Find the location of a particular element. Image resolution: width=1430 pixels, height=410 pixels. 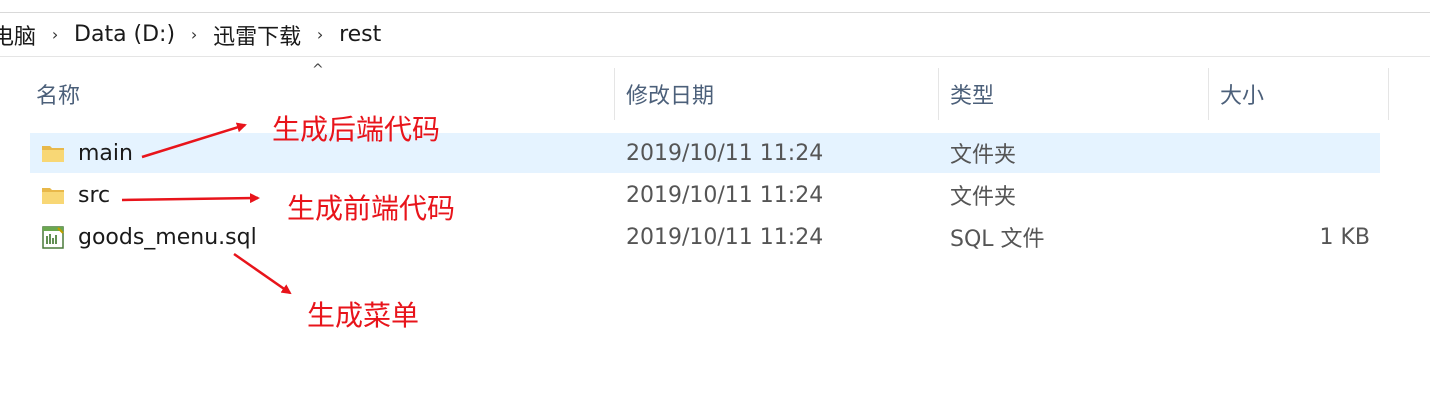

annotation-arrows is located at coordinates (206, 208).